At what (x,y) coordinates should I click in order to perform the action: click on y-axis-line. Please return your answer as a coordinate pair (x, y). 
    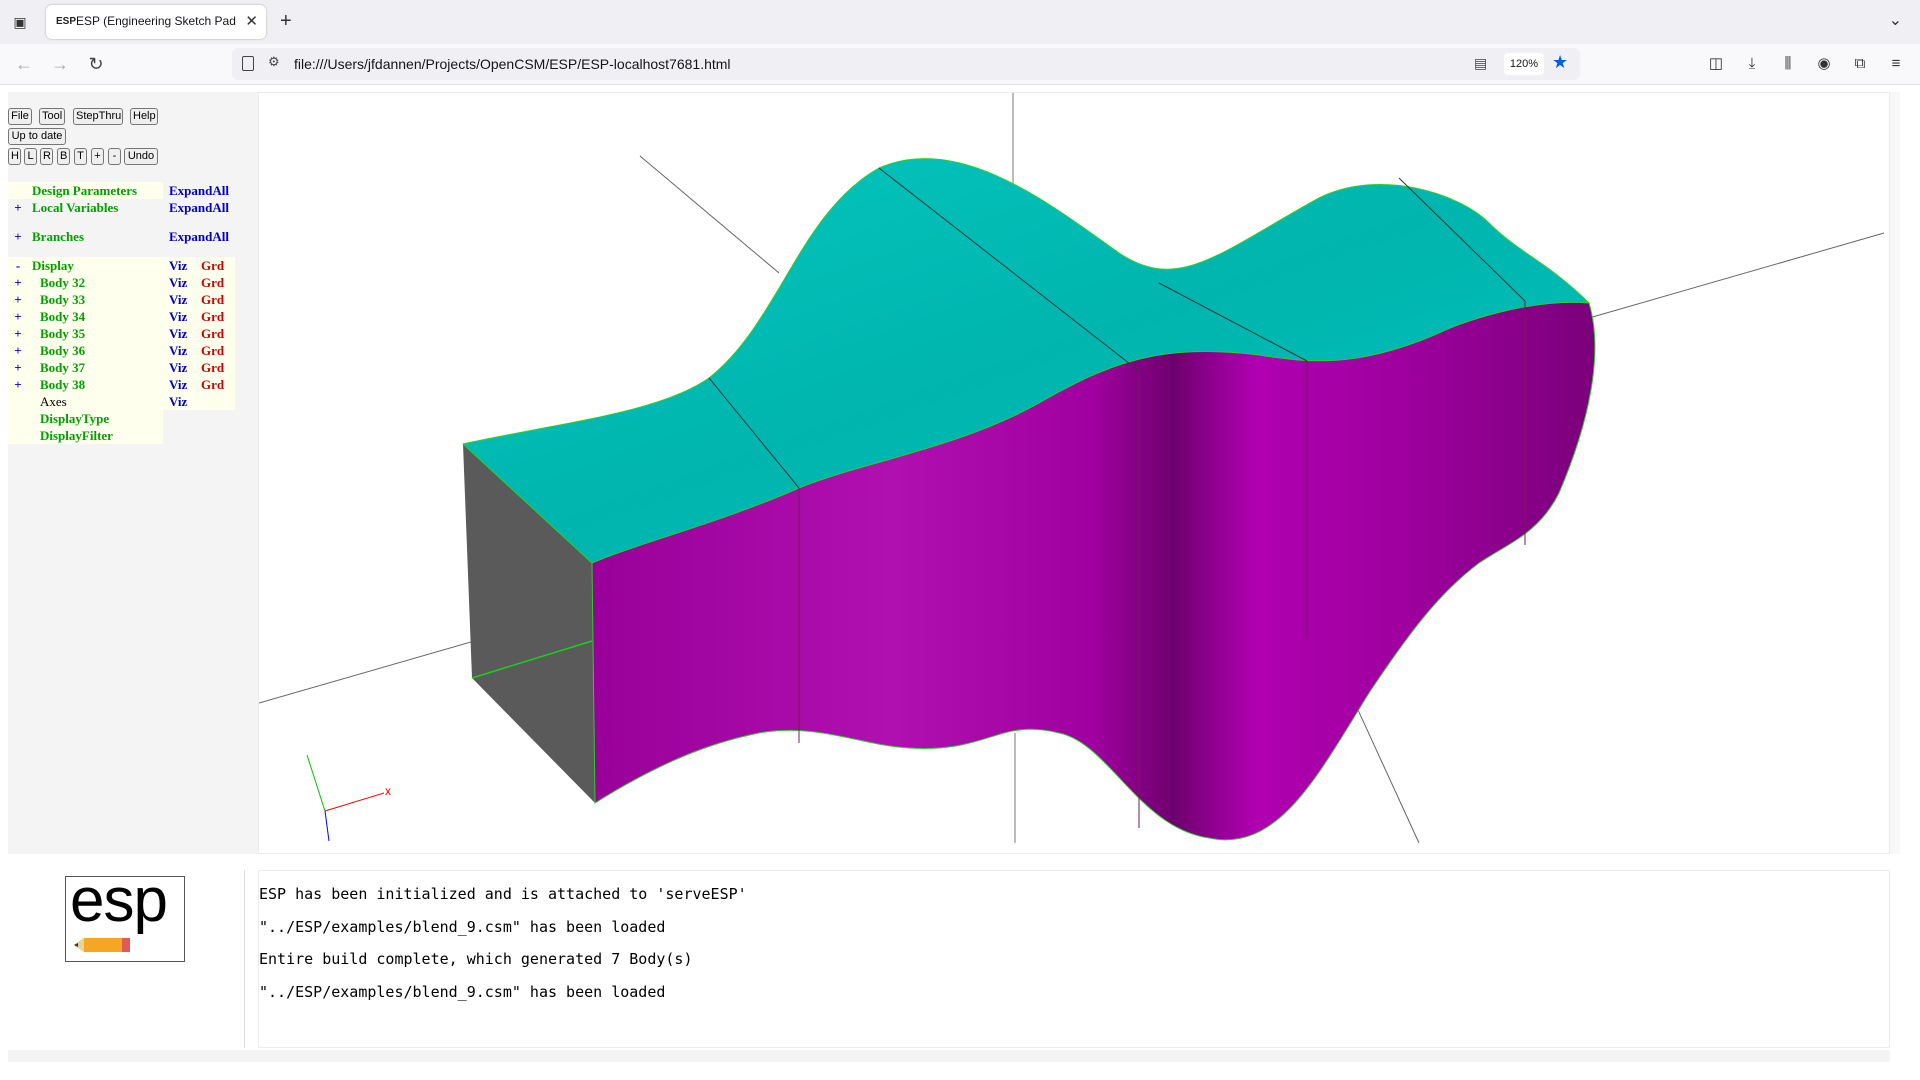
    Looking at the image, I should click on (316, 783).